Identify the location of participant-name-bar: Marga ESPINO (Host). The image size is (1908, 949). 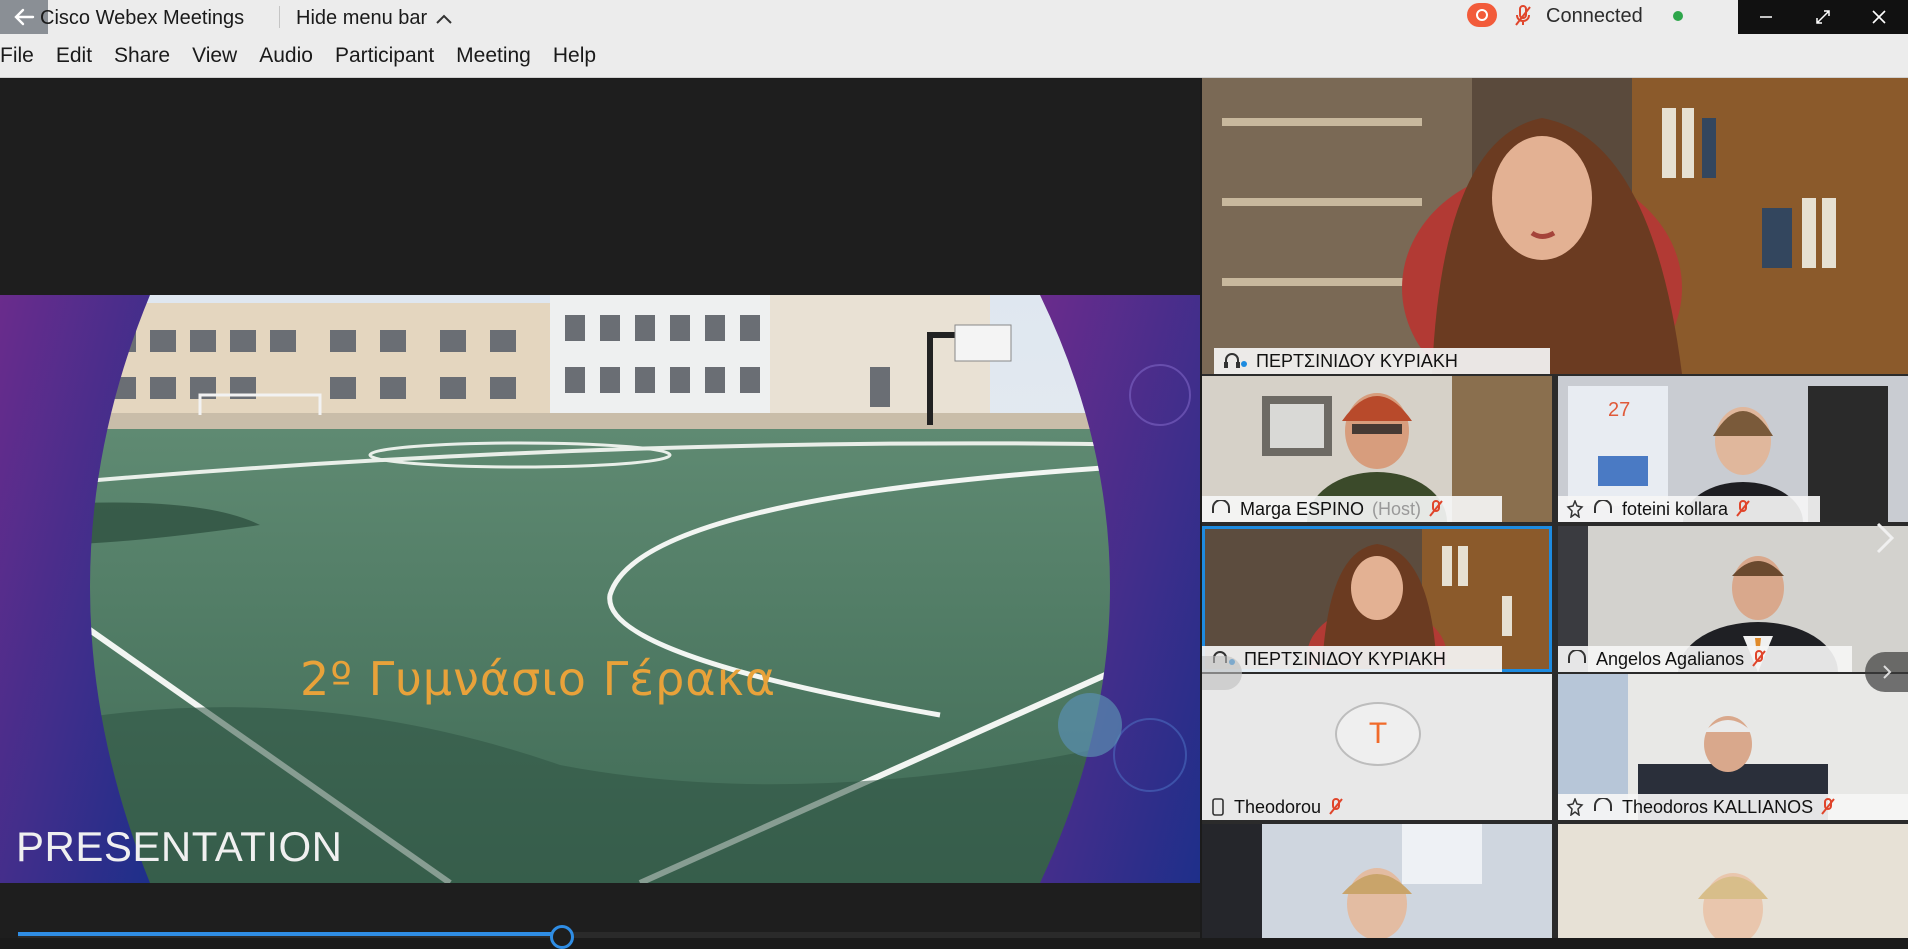
(1352, 509).